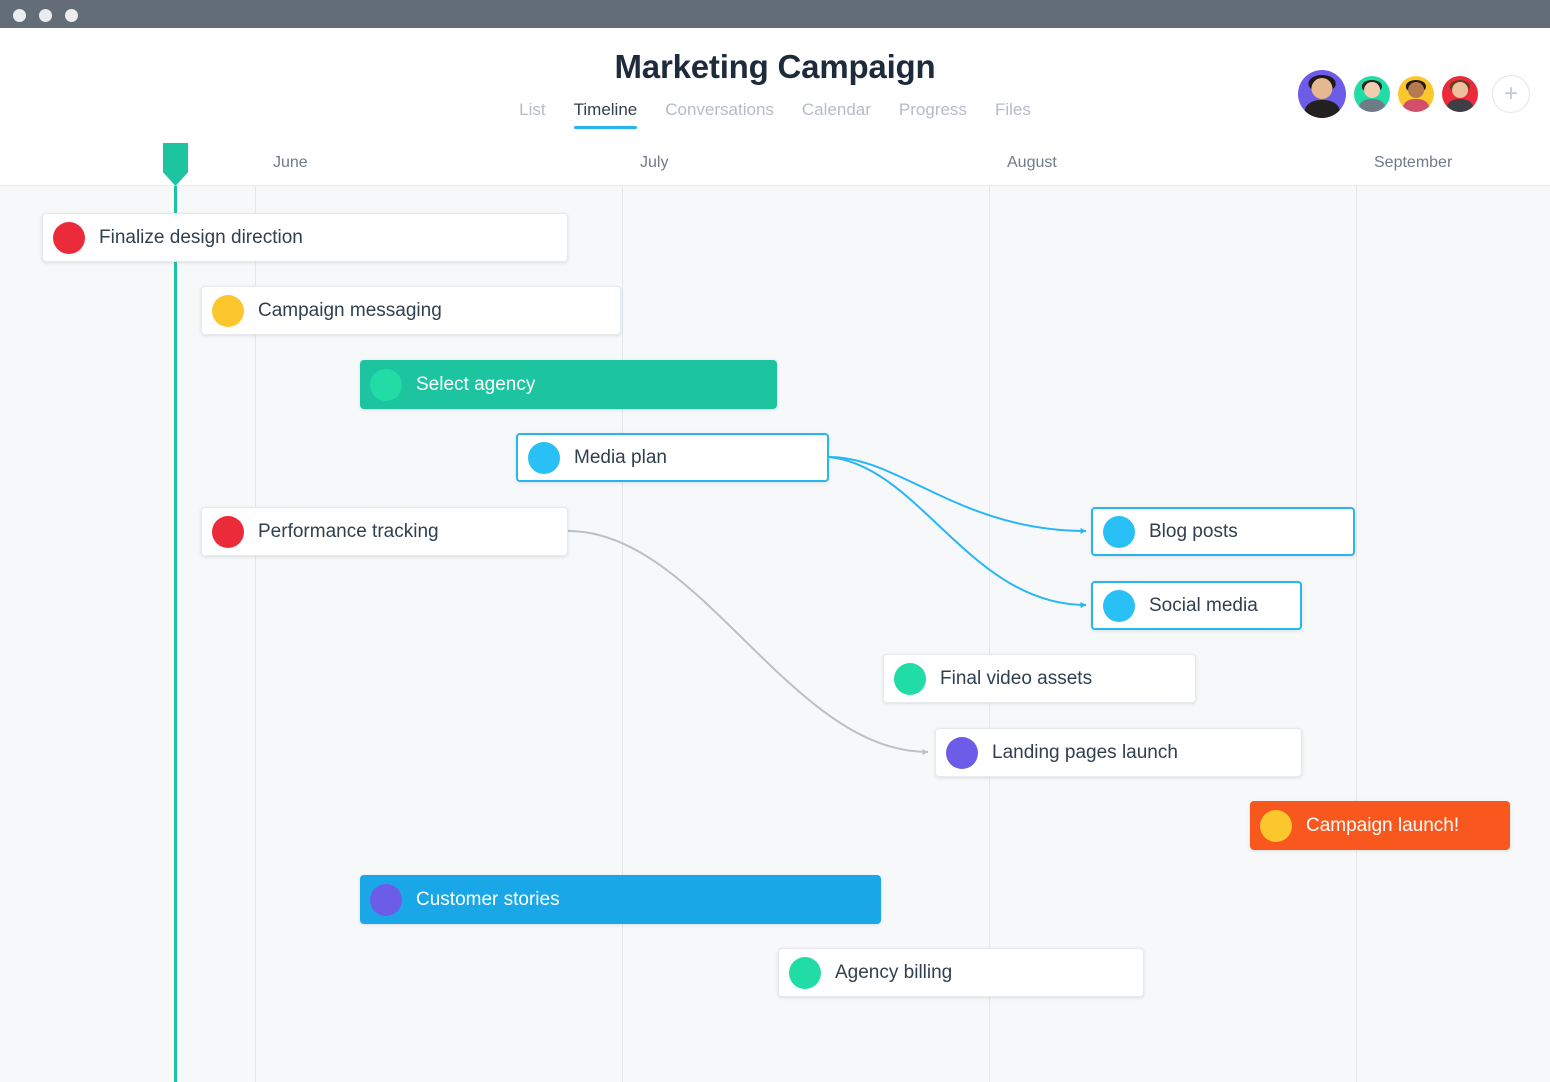 This screenshot has width=1550, height=1082. I want to click on tab-calendar: Calendar, so click(836, 114).